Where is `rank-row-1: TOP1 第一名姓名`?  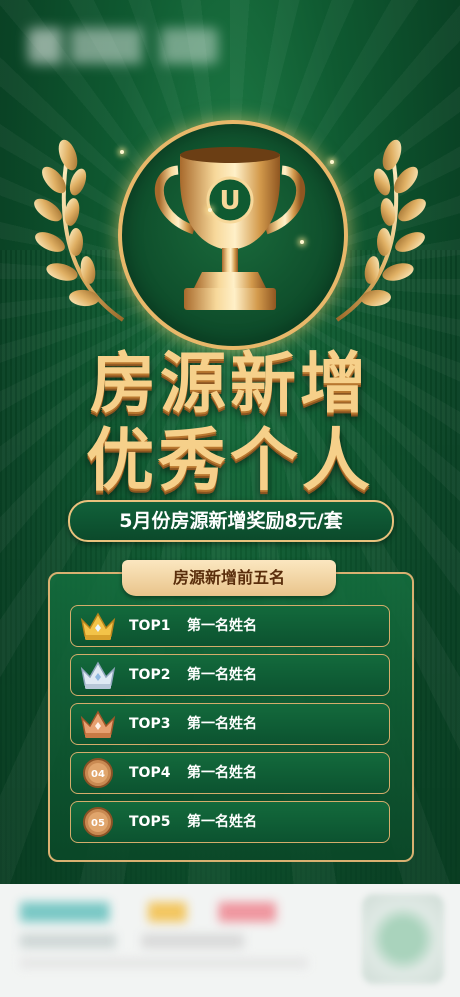
rank-row-1: TOP1 第一名姓名 is located at coordinates (230, 626).